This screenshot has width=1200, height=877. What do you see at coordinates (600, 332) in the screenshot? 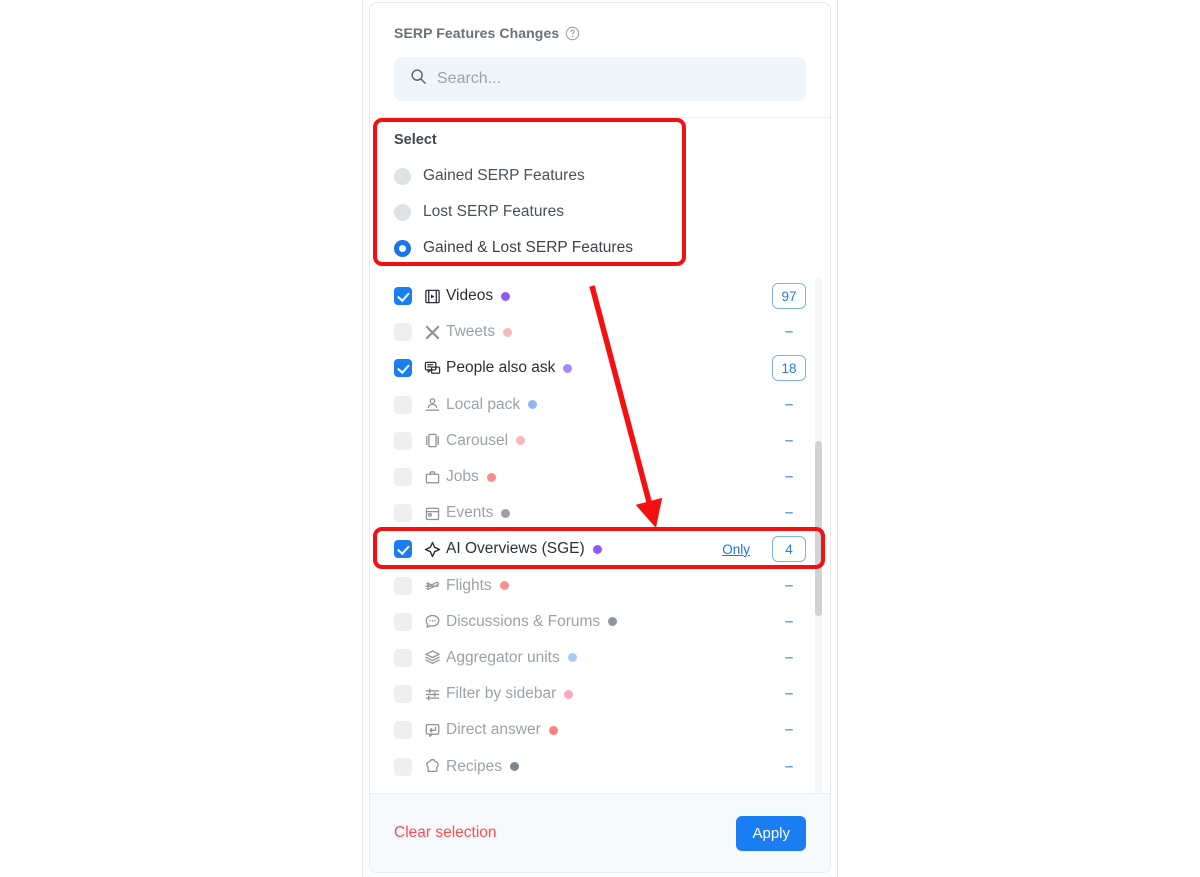
I see `feature-row: Tweets –` at bounding box center [600, 332].